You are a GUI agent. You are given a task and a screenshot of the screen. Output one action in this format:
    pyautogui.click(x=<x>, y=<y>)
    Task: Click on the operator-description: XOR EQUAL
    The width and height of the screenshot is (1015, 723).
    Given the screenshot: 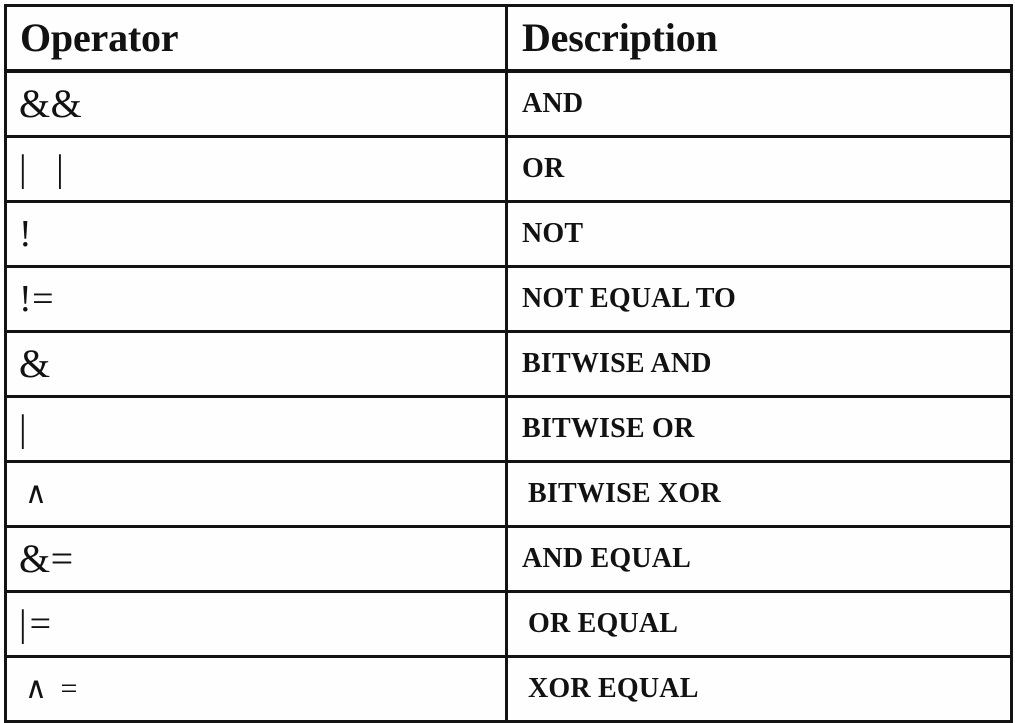 What is the action you would take?
    pyautogui.click(x=613, y=688)
    